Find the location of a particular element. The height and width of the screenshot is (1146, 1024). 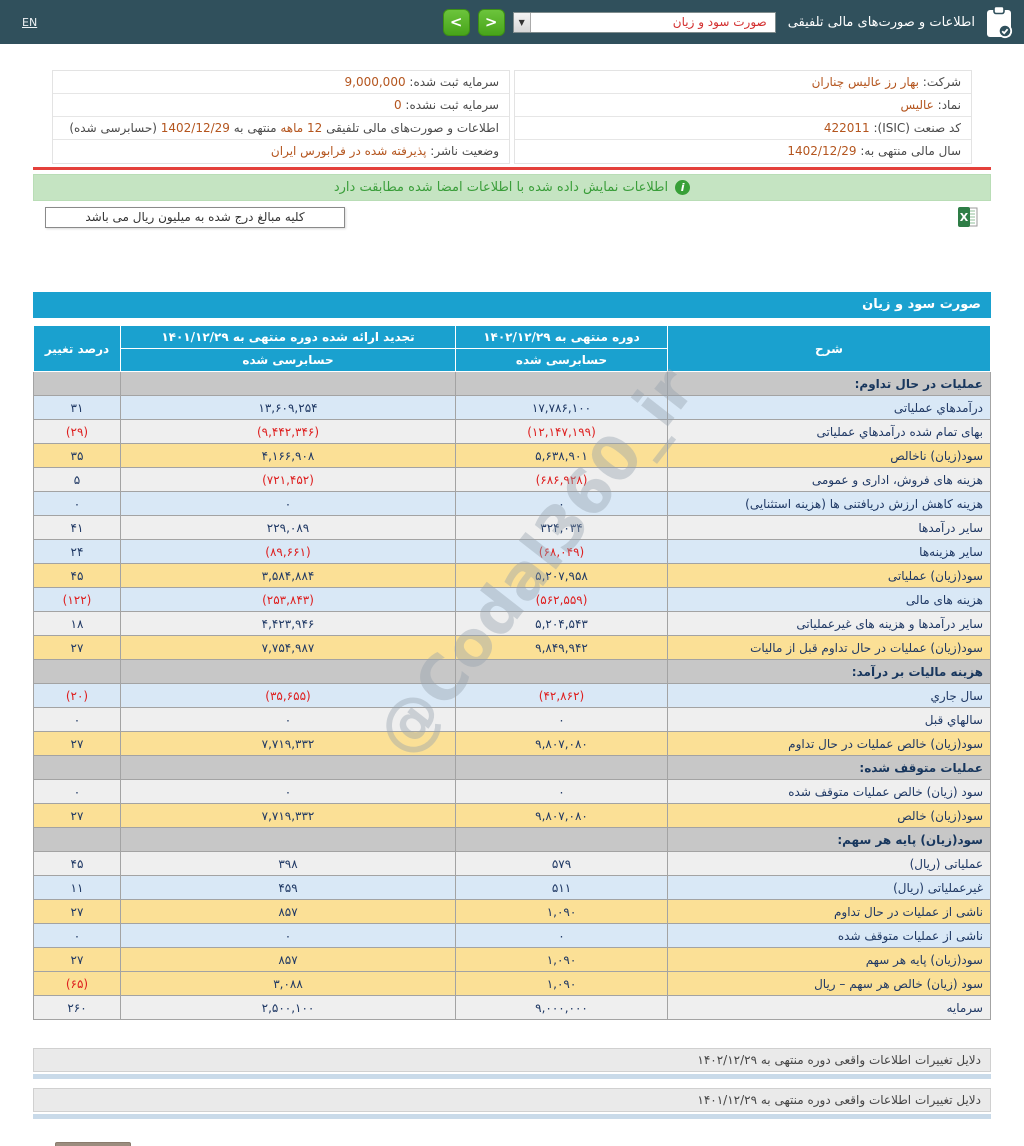

cell-value: ۵,۲۰۷,۹۵۸ is located at coordinates (561, 575).